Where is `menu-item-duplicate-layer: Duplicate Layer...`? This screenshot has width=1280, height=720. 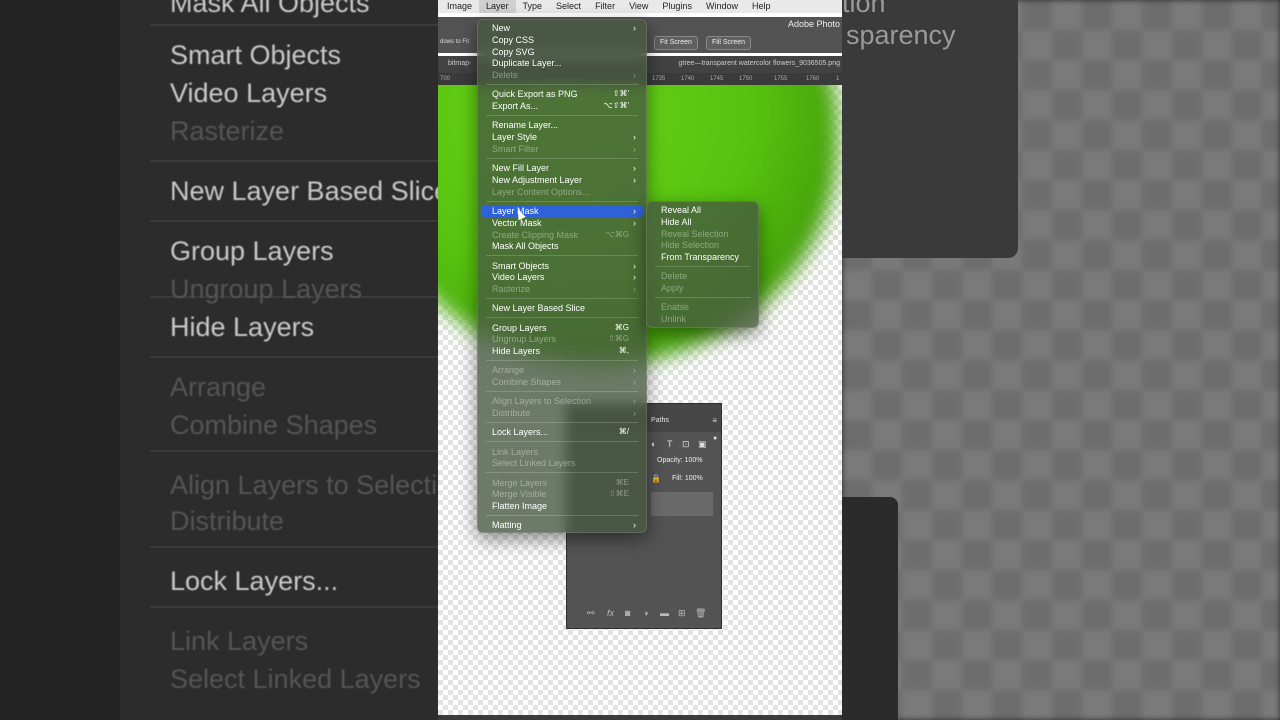 menu-item-duplicate-layer: Duplicate Layer... is located at coordinates (562, 63).